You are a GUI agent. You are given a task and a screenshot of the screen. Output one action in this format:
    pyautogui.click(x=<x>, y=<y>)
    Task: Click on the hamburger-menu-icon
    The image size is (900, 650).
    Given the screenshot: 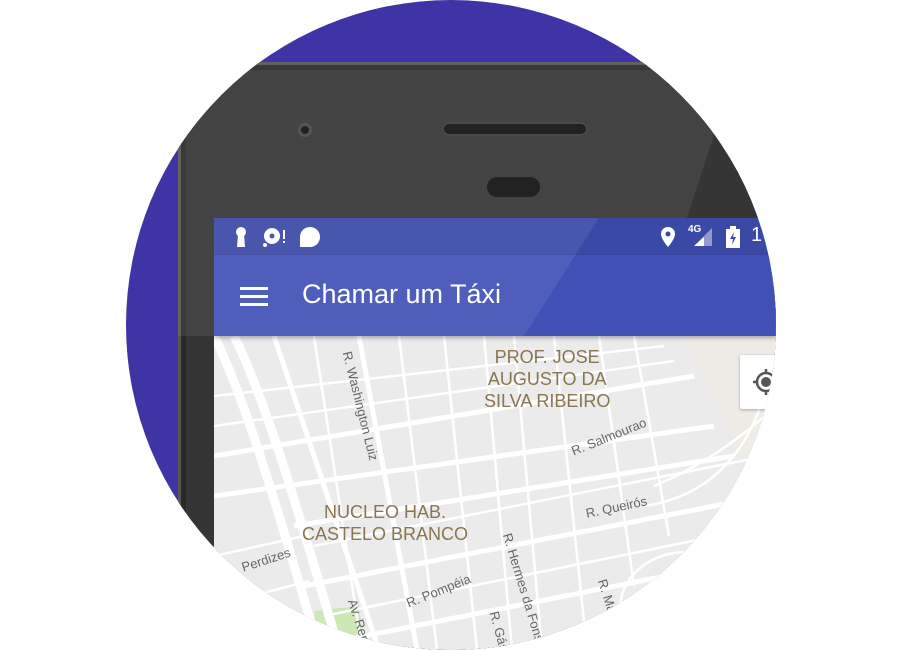 What is the action you would take?
    pyautogui.click(x=254, y=297)
    